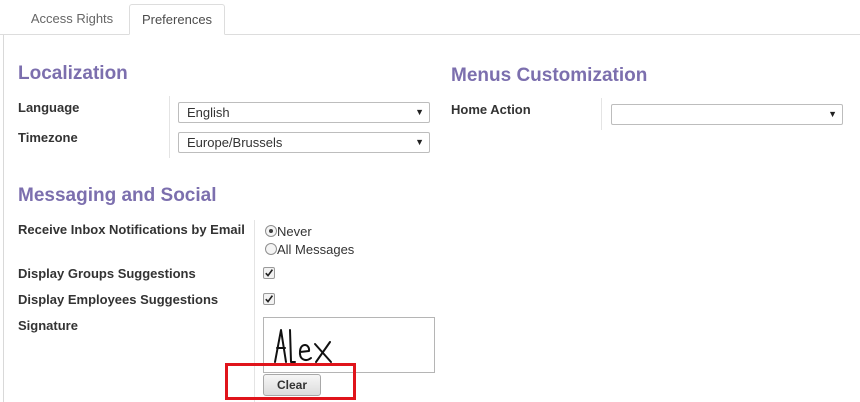  What do you see at coordinates (316, 249) in the screenshot?
I see `radio-all-messages-label: All Messages` at bounding box center [316, 249].